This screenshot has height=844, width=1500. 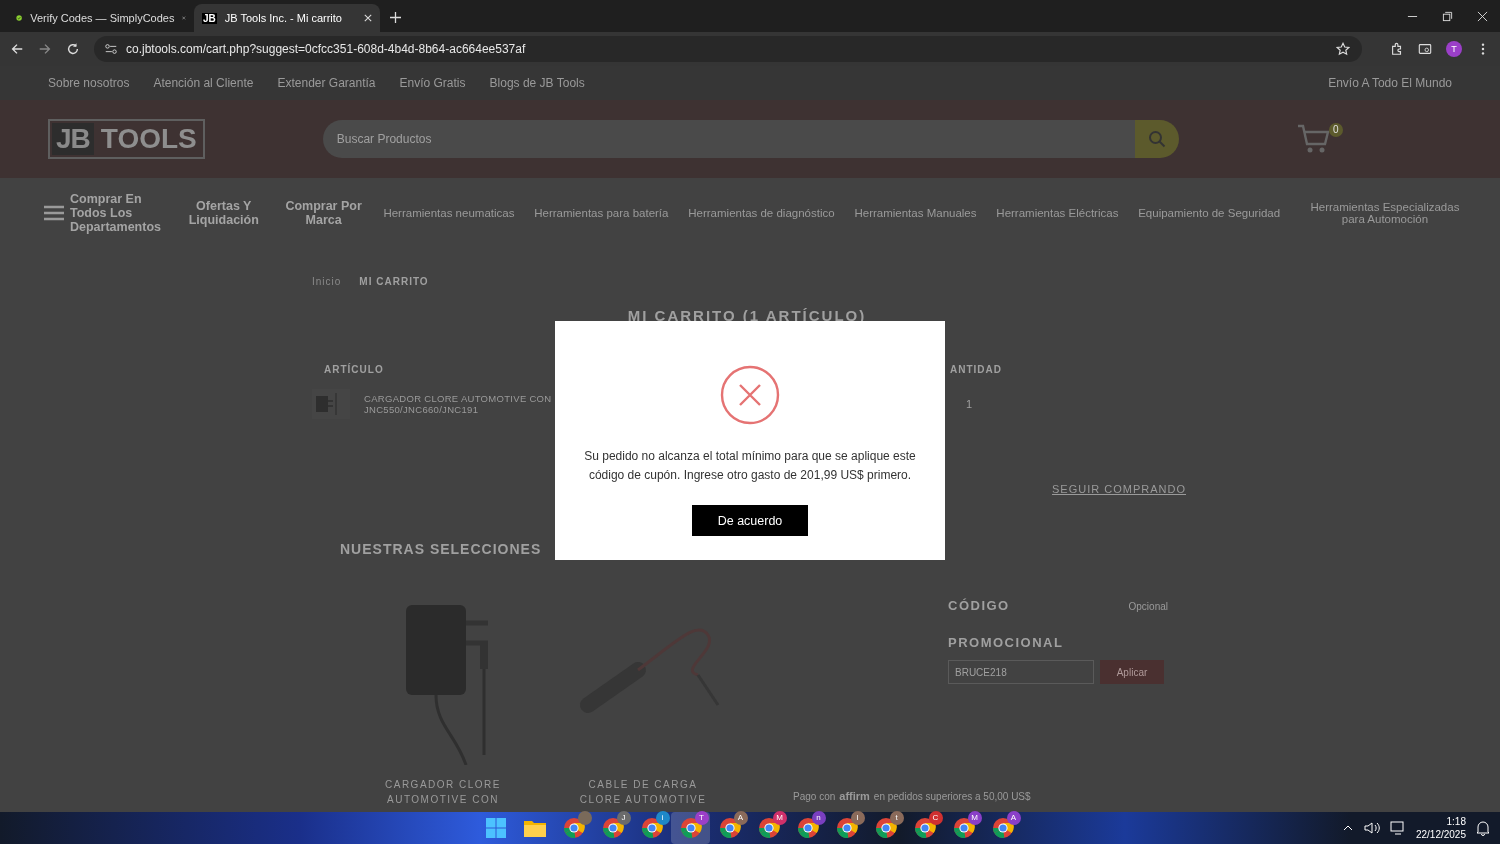 What do you see at coordinates (326, 83) in the screenshot?
I see `top-link: Extender Garantía` at bounding box center [326, 83].